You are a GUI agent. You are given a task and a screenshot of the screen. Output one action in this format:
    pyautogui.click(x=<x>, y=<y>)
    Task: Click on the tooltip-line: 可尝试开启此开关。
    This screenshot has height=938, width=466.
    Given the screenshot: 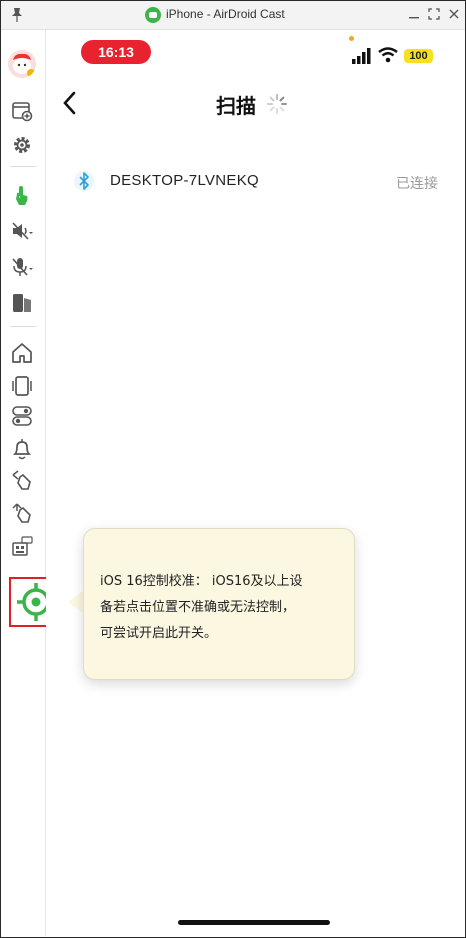 What is the action you would take?
    pyautogui.click(x=159, y=633)
    